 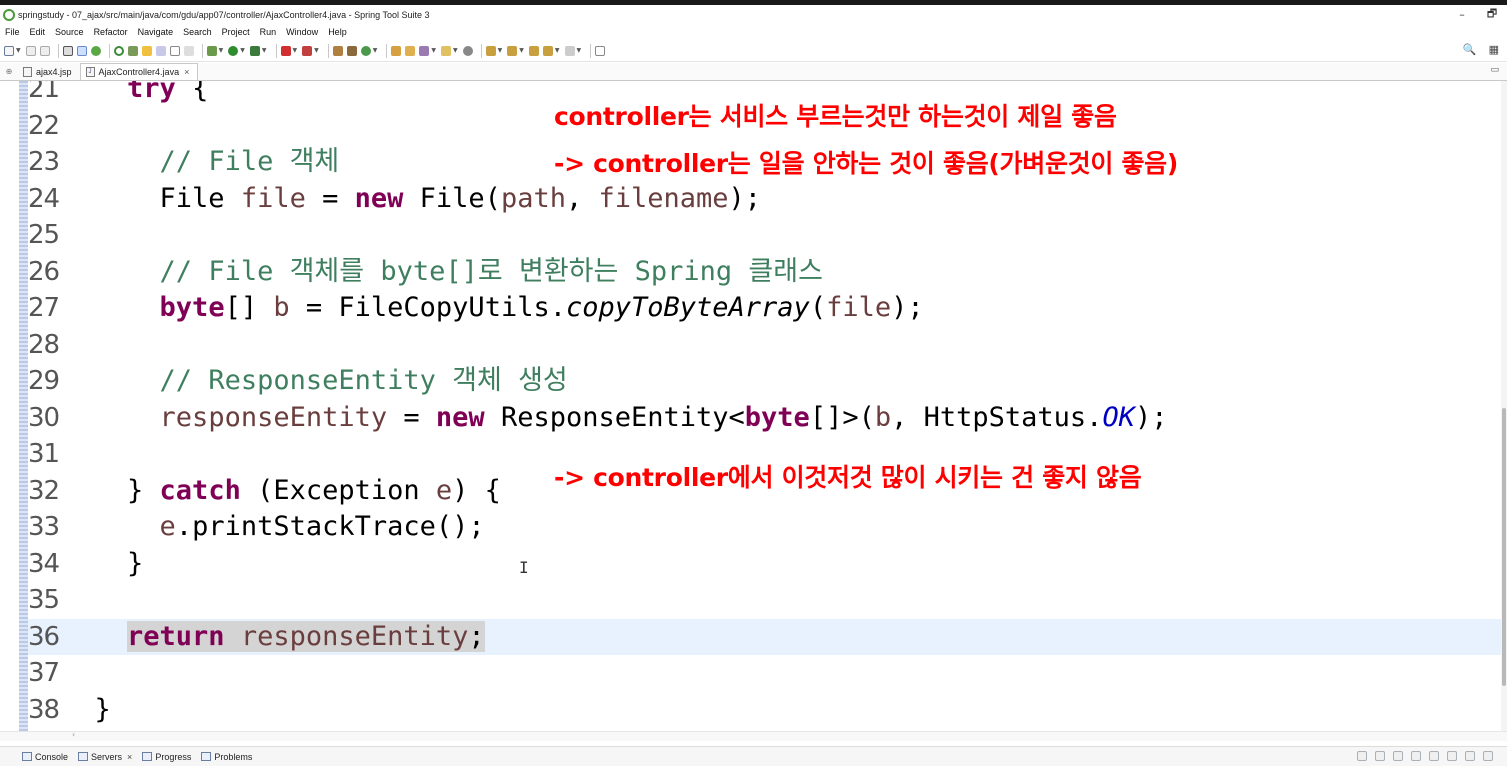 I want to click on next-annotation-icon, so click(x=490, y=50).